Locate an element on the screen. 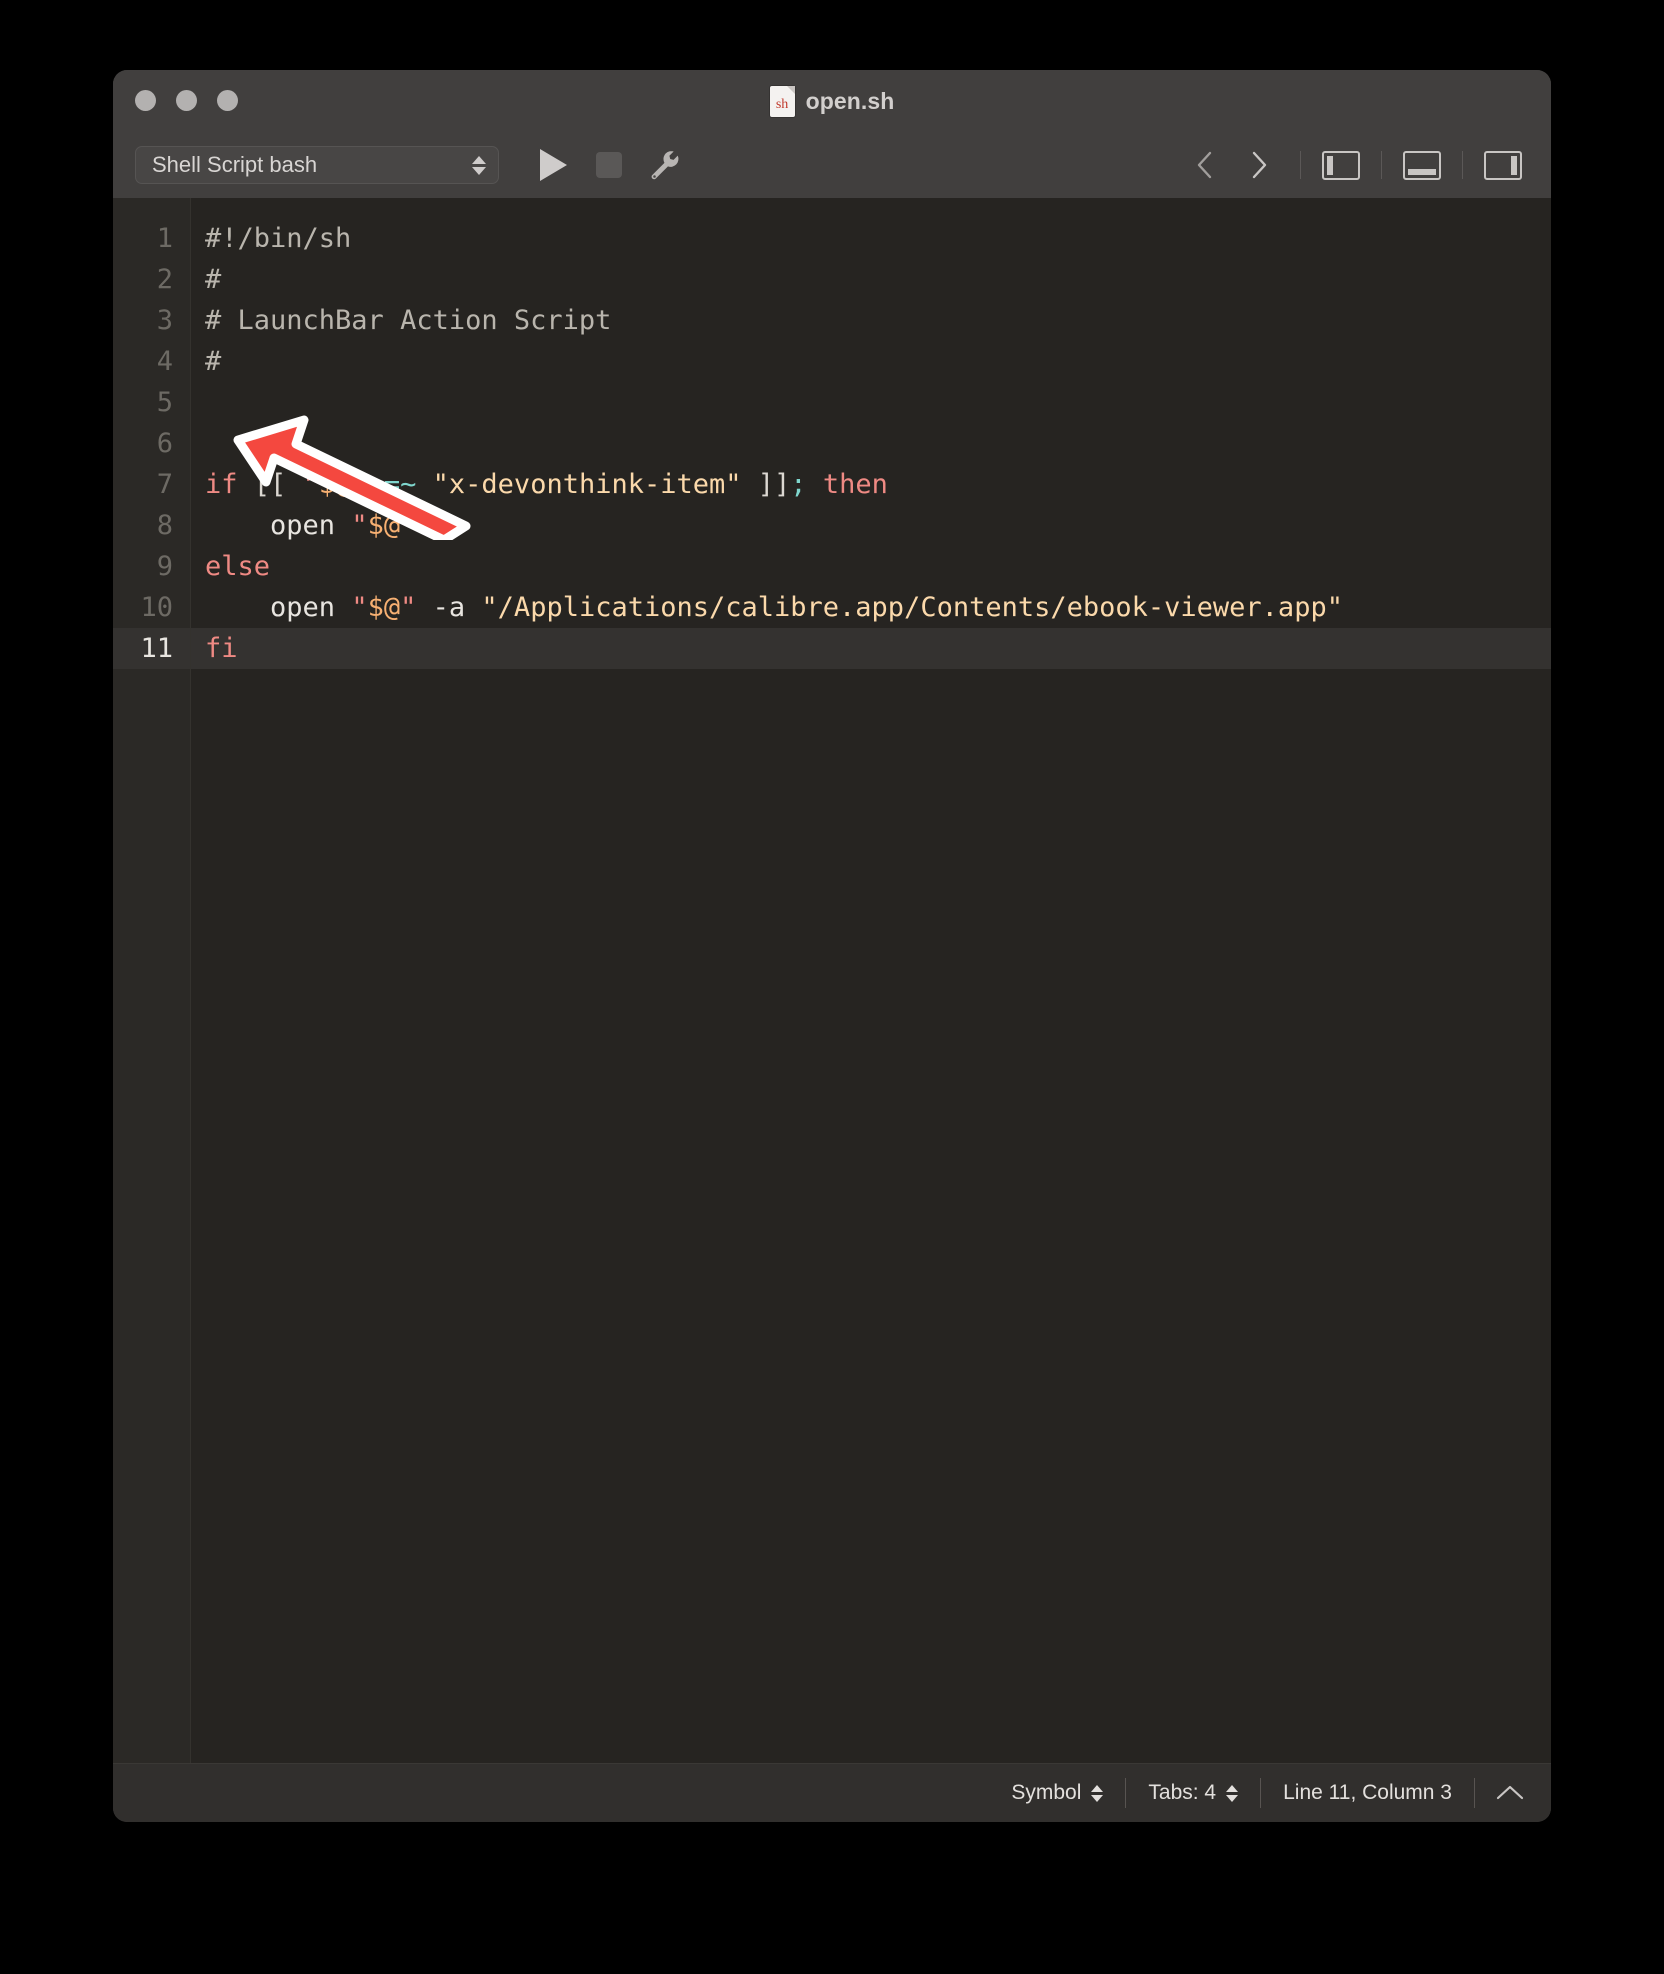 The image size is (1664, 1974). wrench-icon is located at coordinates (665, 165).